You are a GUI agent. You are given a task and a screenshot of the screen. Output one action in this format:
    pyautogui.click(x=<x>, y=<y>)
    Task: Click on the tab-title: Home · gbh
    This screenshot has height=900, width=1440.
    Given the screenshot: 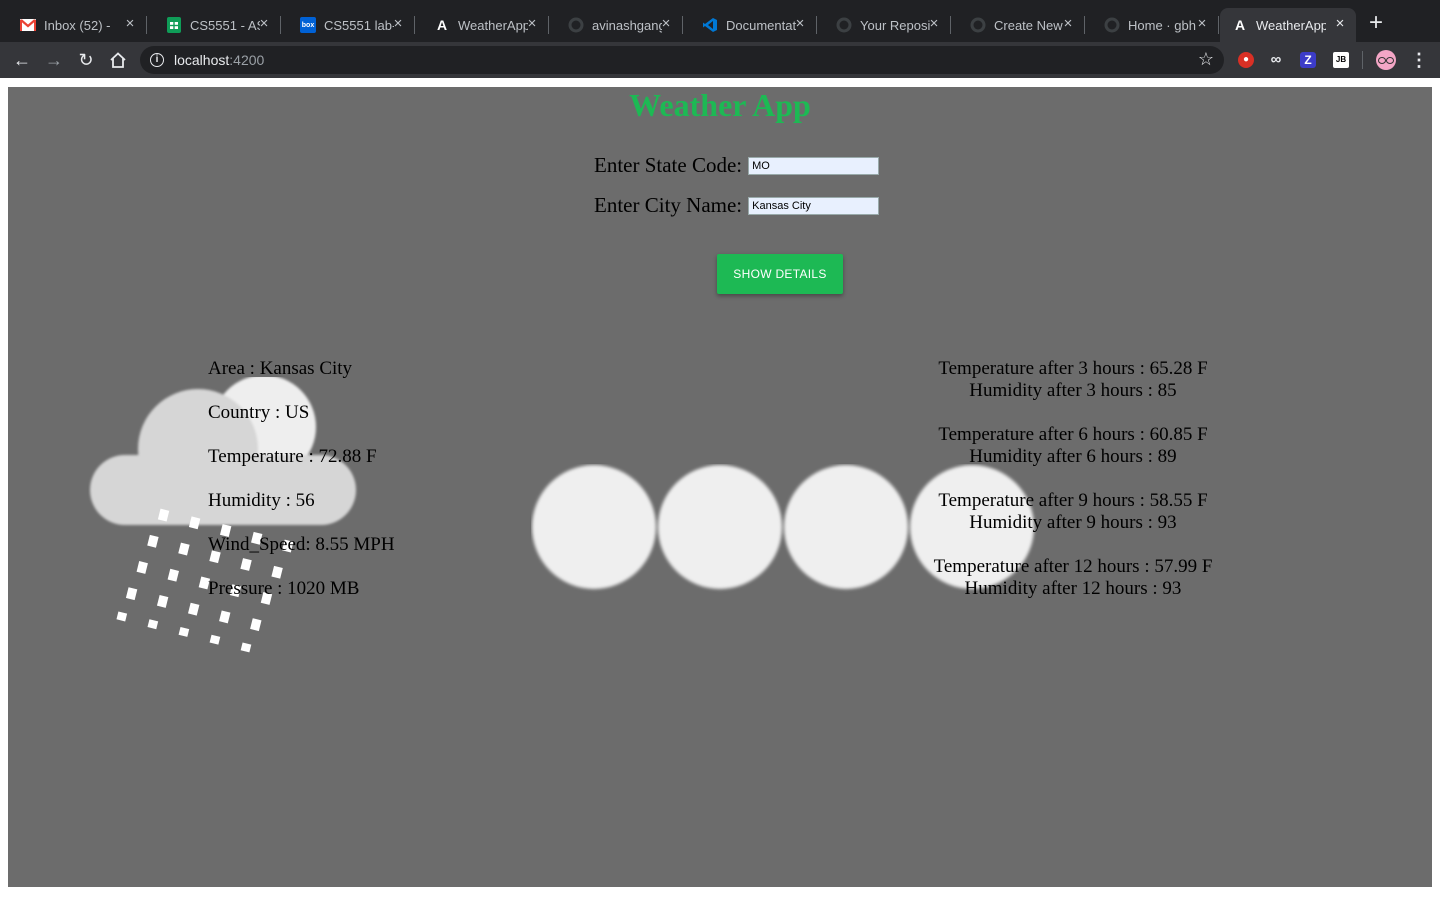 What is the action you would take?
    pyautogui.click(x=1162, y=25)
    